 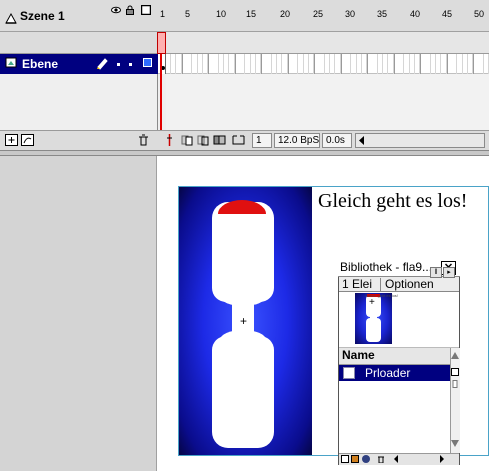 I want to click on play-icon: ▸, so click(x=449, y=272).